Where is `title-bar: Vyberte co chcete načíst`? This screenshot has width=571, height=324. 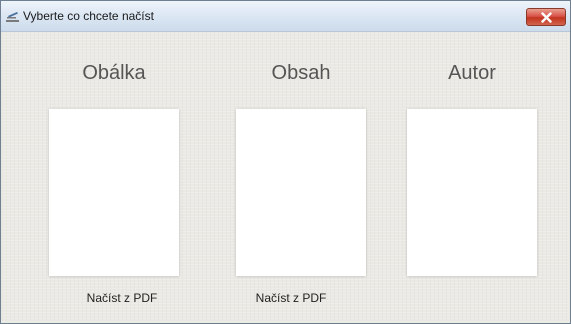
title-bar: Vyberte co chcete načíst is located at coordinates (285, 16).